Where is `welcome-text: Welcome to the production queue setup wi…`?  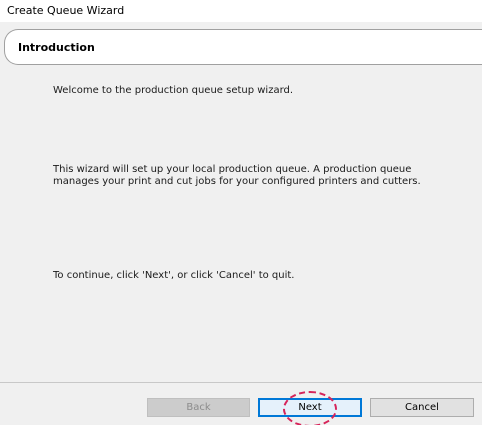 welcome-text: Welcome to the production queue setup wi… is located at coordinates (173, 90).